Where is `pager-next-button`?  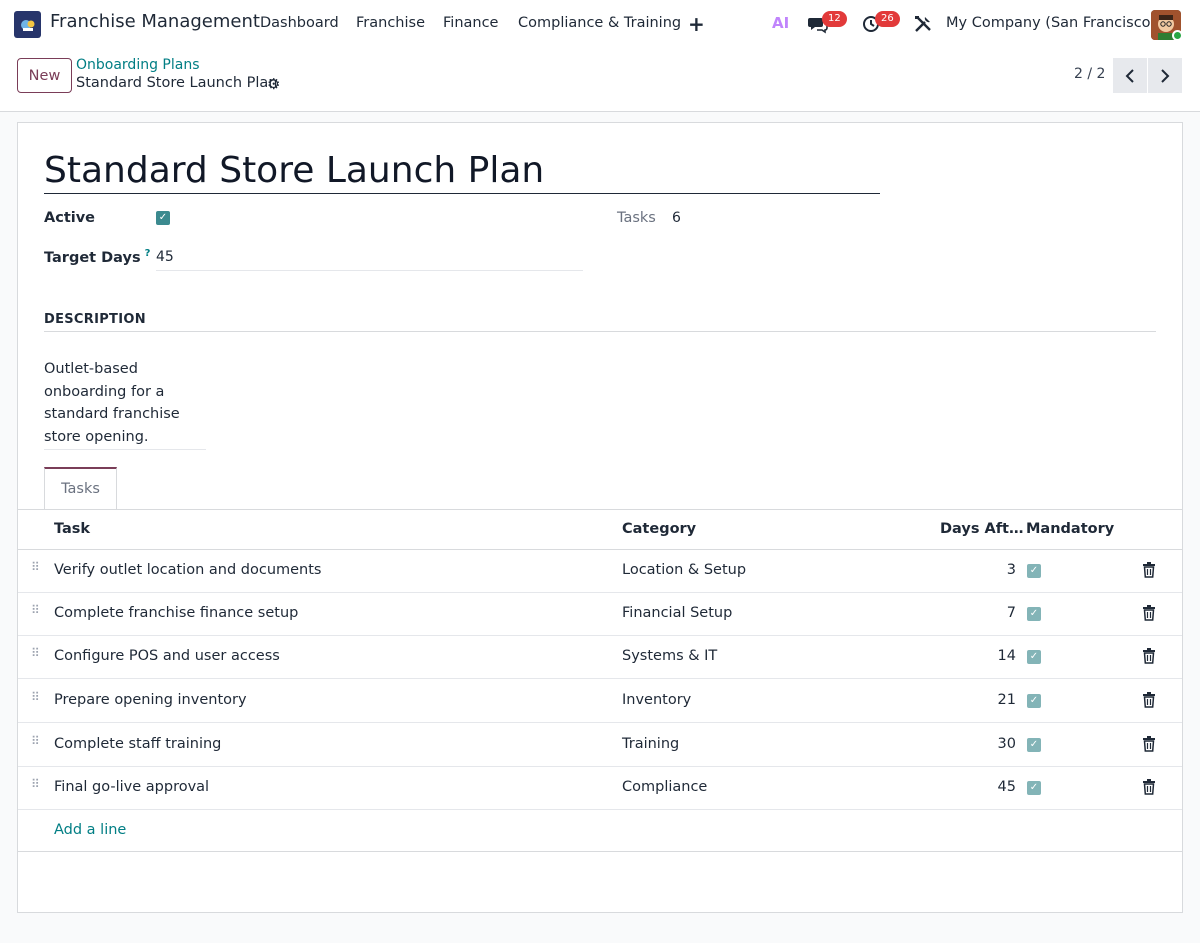
pager-next-button is located at coordinates (1165, 75).